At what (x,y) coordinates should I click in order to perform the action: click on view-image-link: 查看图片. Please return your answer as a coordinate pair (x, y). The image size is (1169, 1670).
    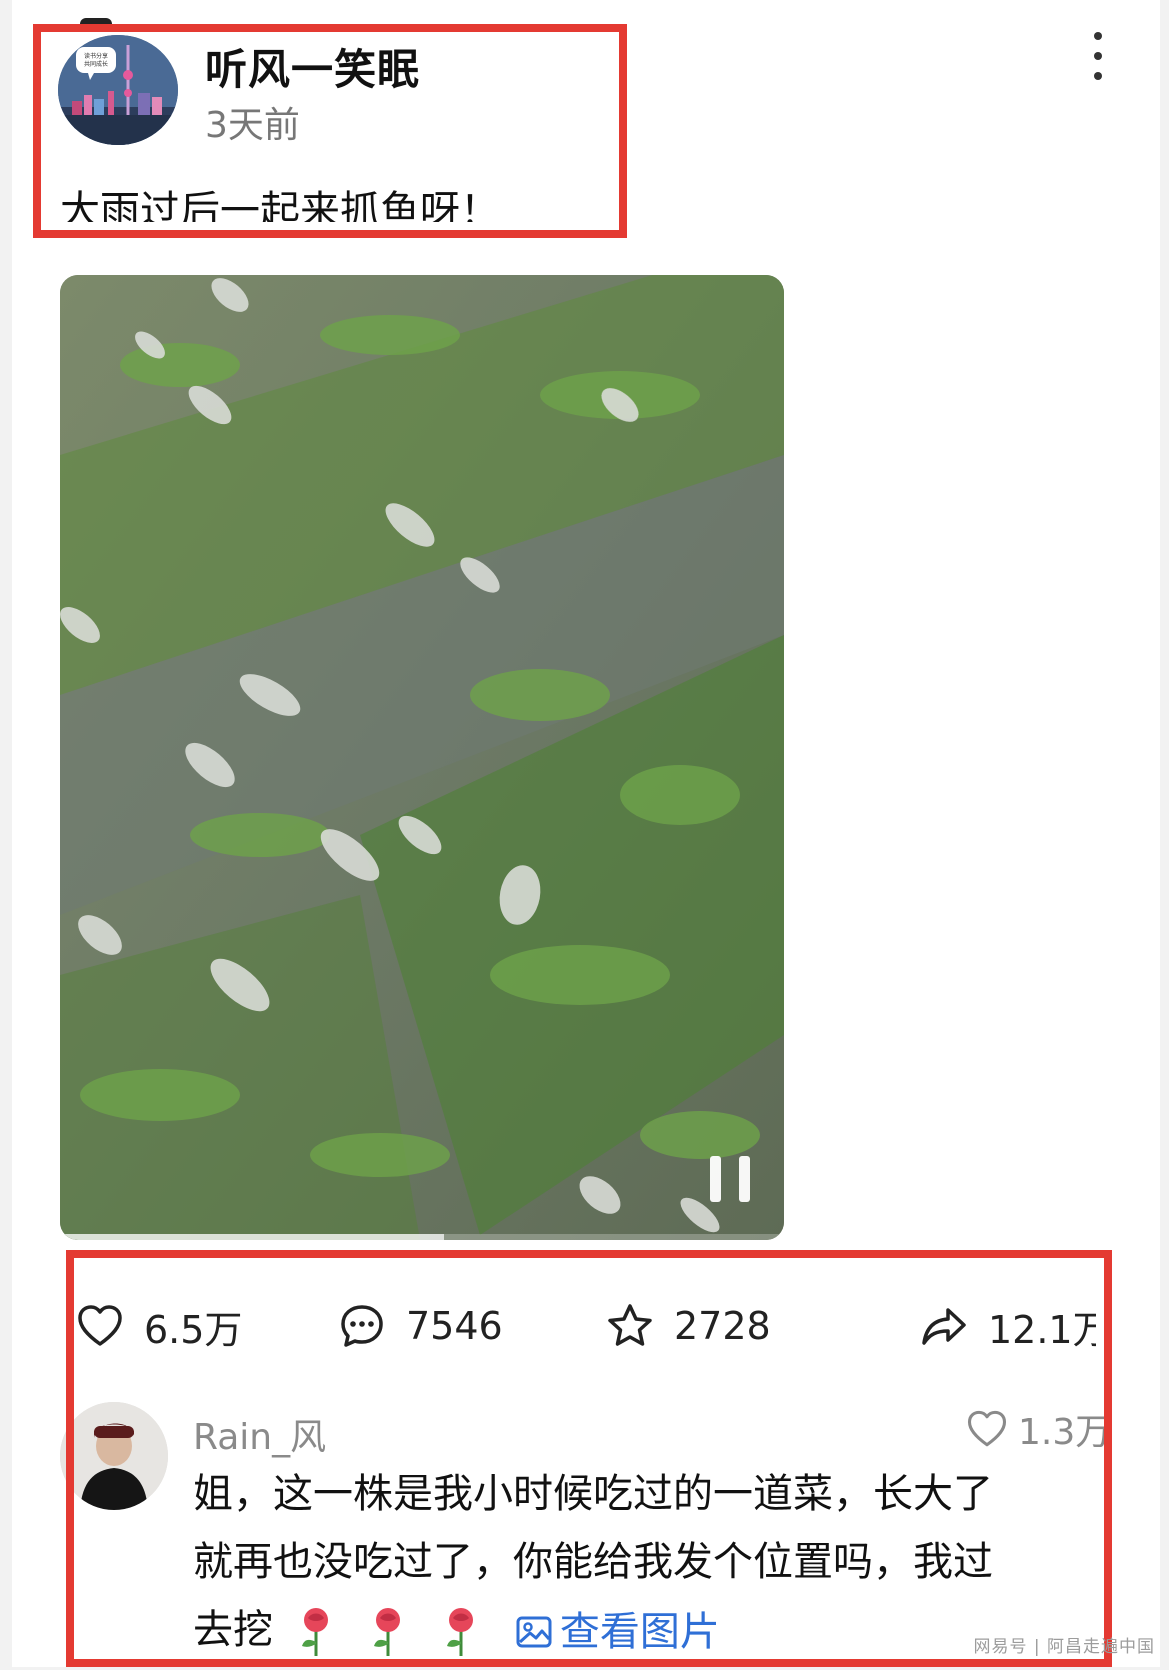
    Looking at the image, I should click on (617, 1631).